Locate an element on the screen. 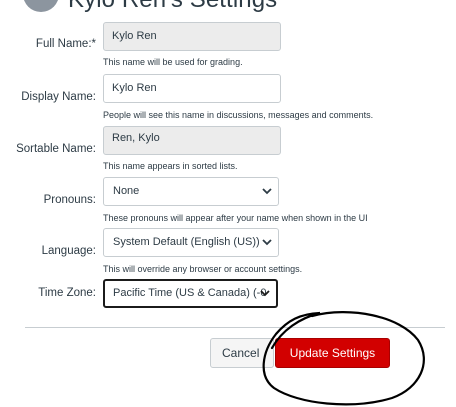 The image size is (456, 407). avatar is located at coordinates (41, 6).